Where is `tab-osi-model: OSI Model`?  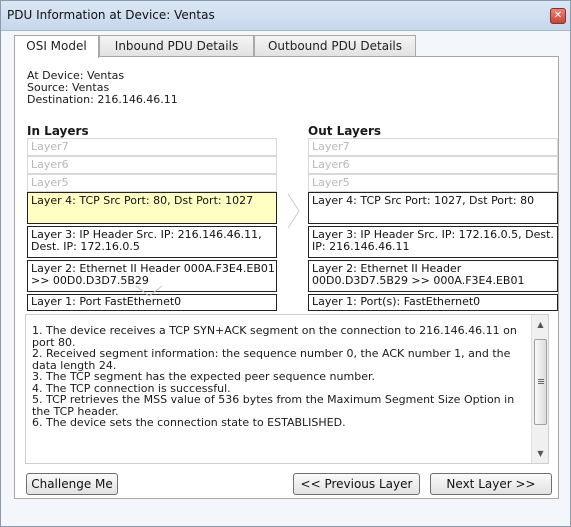
tab-osi-model: OSI Model is located at coordinates (56, 46).